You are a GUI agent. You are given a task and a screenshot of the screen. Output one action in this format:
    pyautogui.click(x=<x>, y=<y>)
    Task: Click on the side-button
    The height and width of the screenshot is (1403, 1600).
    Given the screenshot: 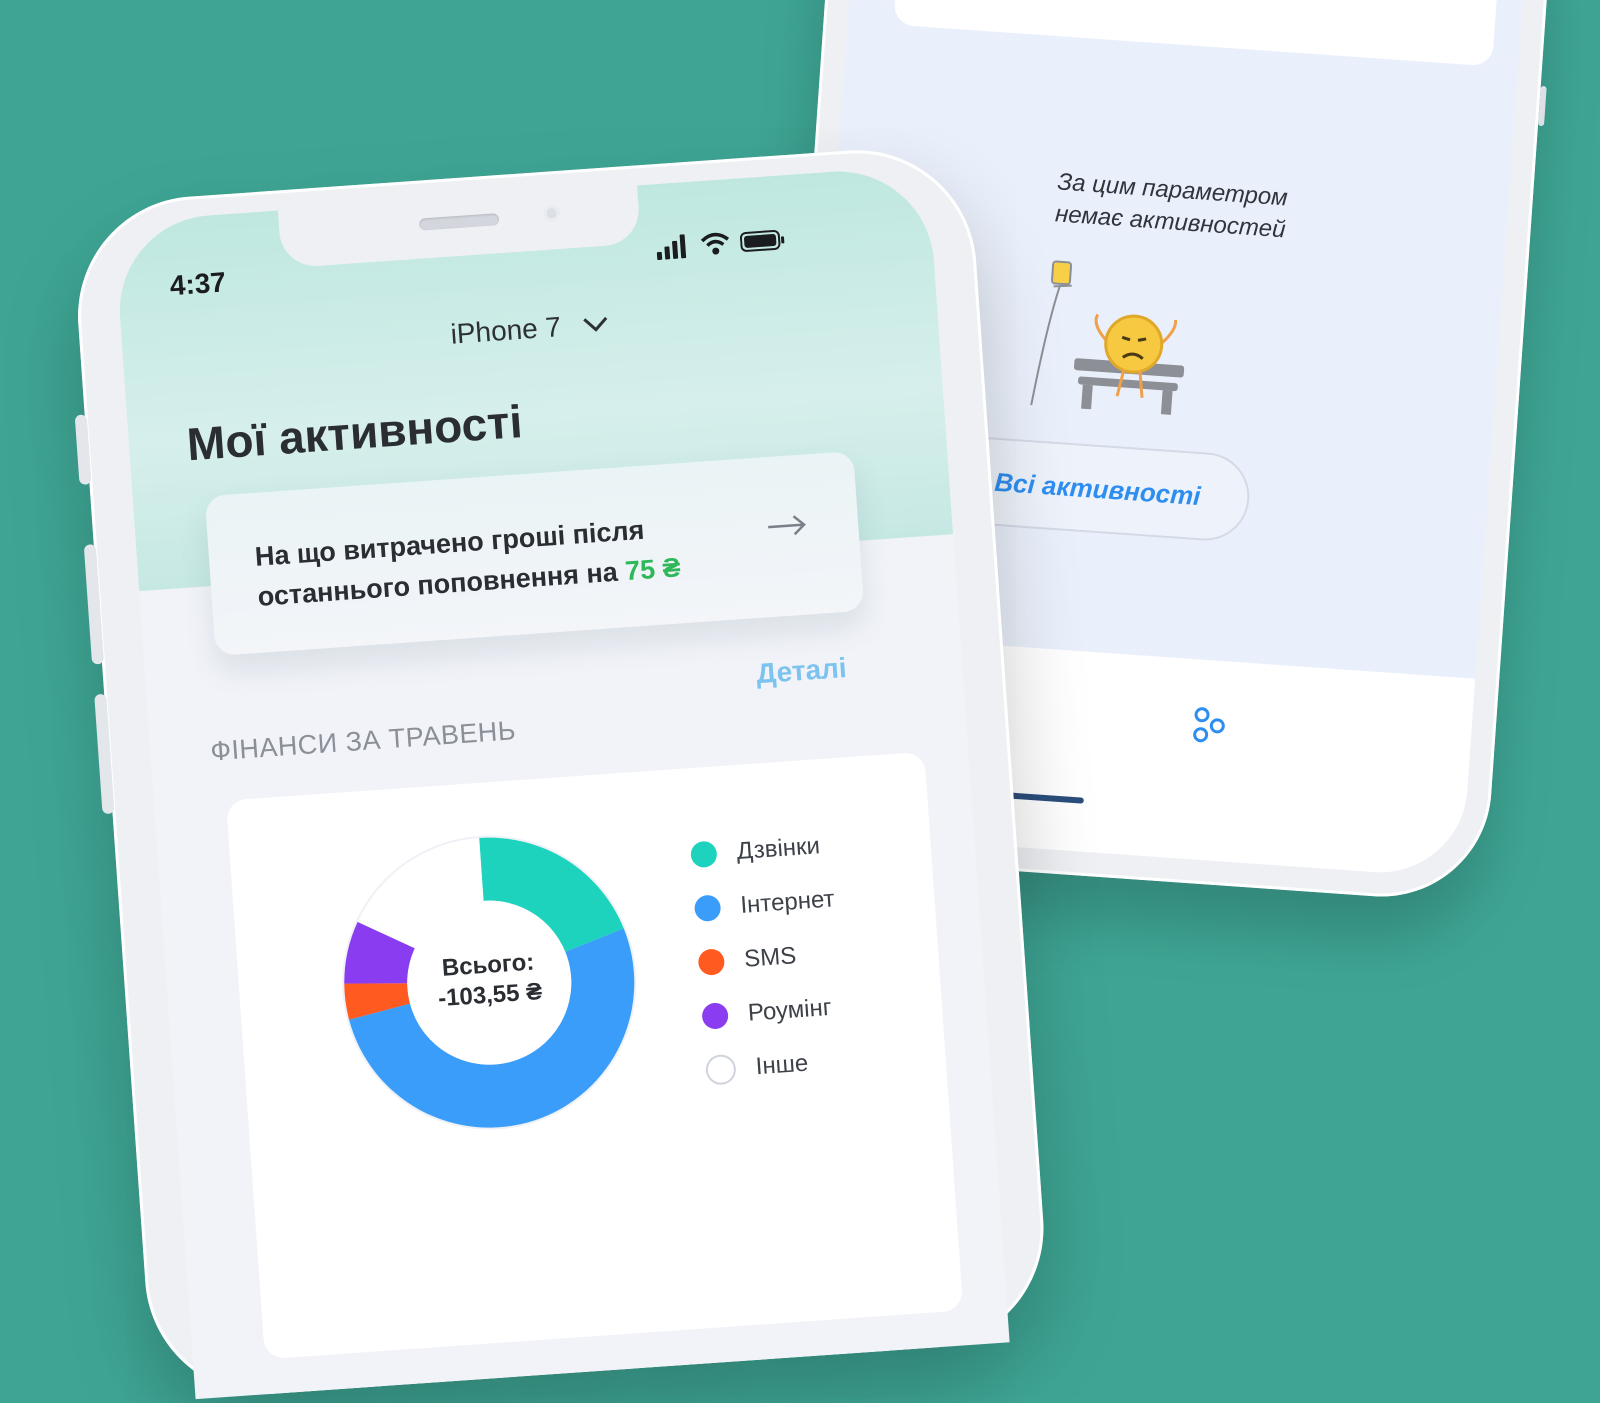 What is the action you would take?
    pyautogui.click(x=1542, y=106)
    